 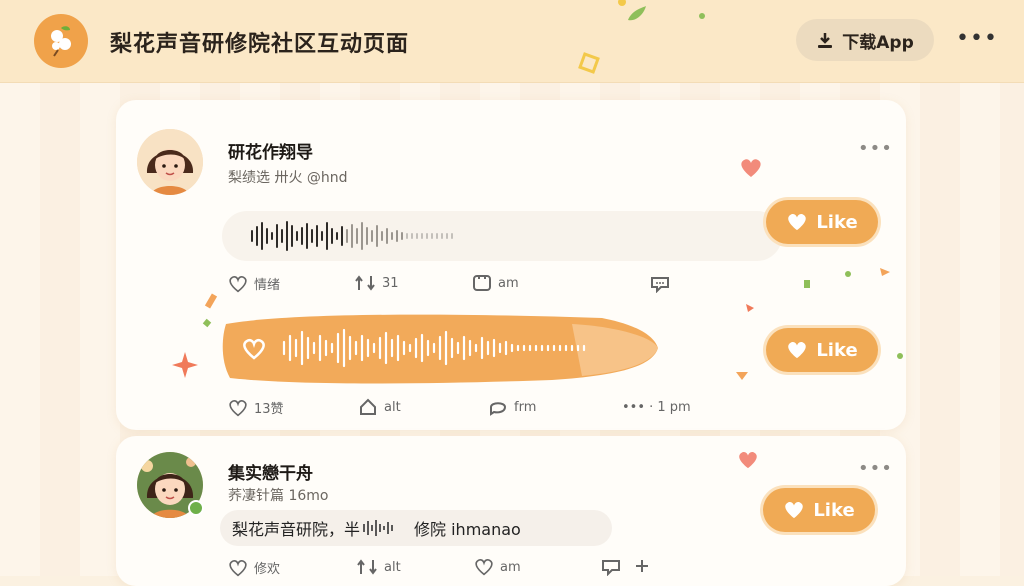 I want to click on post-username: 集实戀干舟, so click(x=270, y=471).